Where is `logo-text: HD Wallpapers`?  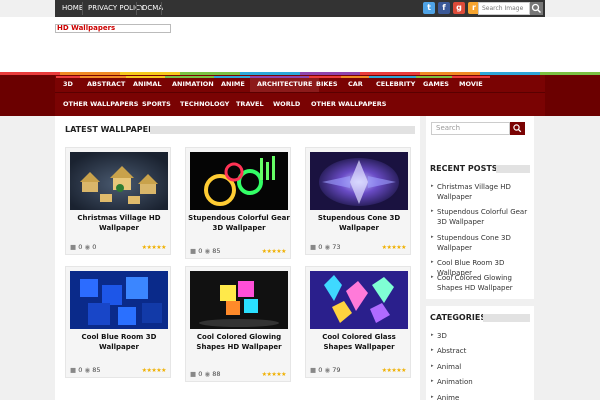
logo-text: HD Wallpapers is located at coordinates (86, 28).